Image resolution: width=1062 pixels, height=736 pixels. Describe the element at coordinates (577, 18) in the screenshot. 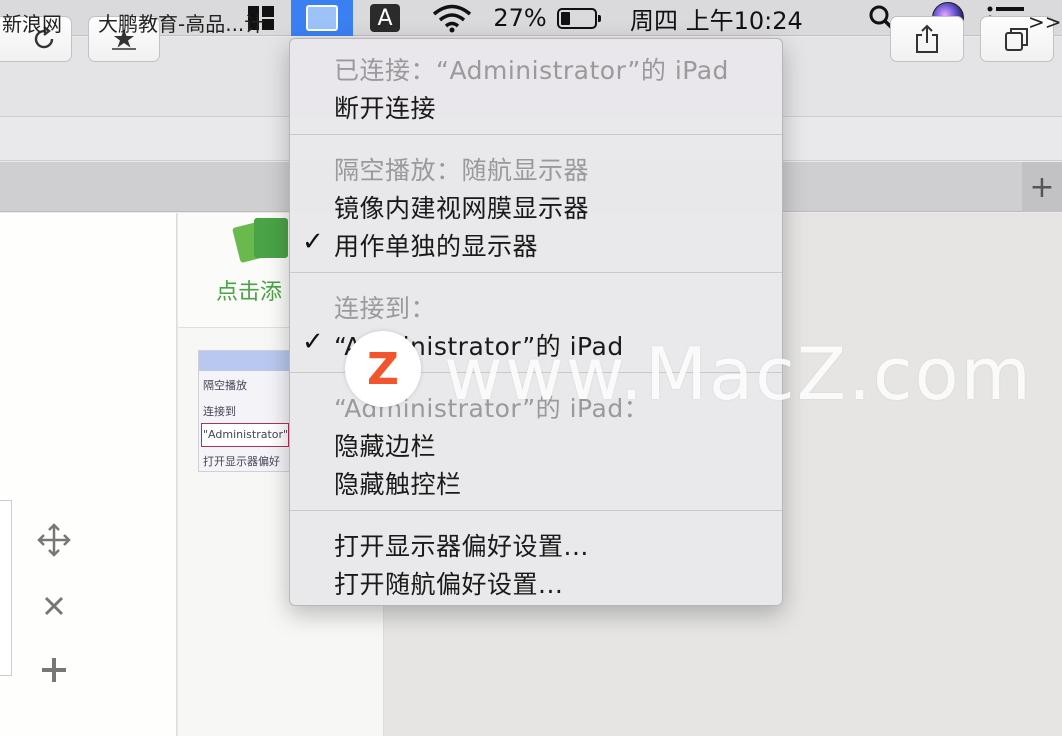

I see `battery-icon` at that location.